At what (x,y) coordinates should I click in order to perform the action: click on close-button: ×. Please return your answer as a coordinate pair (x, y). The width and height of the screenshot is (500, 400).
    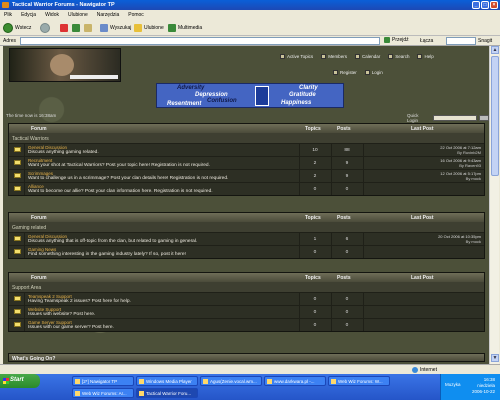
    Looking at the image, I should click on (494, 5).